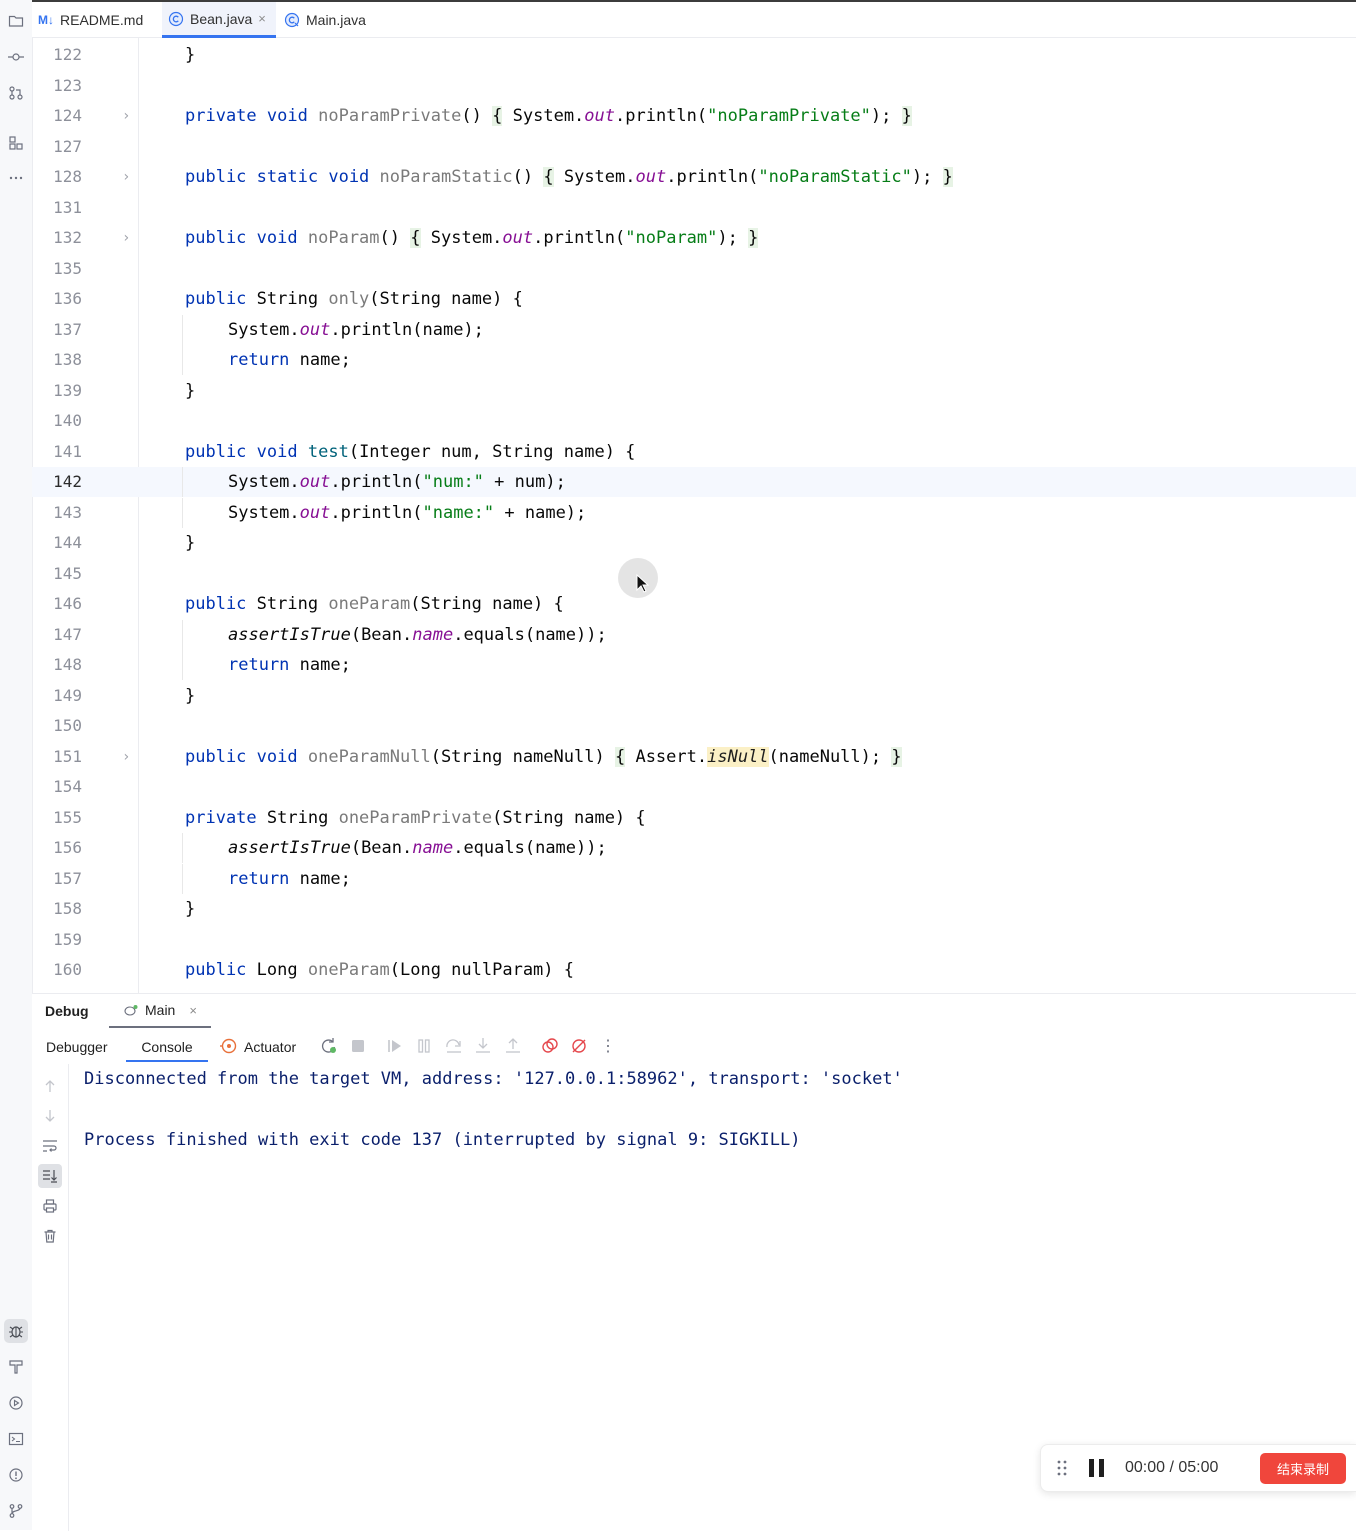 Image resolution: width=1356 pixels, height=1531 pixels. Describe the element at coordinates (16, 1367) in the screenshot. I see `build-icon` at that location.